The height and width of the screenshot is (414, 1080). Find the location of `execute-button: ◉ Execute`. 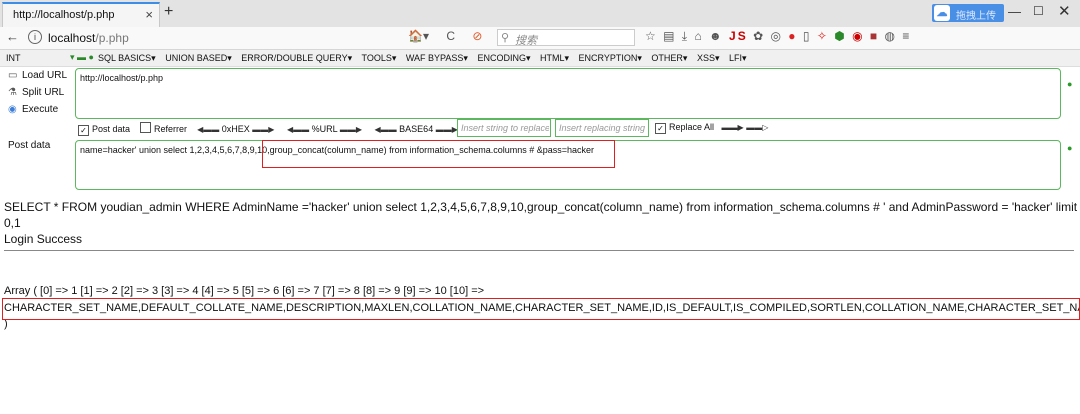

execute-button: ◉ Execute is located at coordinates (33, 109).